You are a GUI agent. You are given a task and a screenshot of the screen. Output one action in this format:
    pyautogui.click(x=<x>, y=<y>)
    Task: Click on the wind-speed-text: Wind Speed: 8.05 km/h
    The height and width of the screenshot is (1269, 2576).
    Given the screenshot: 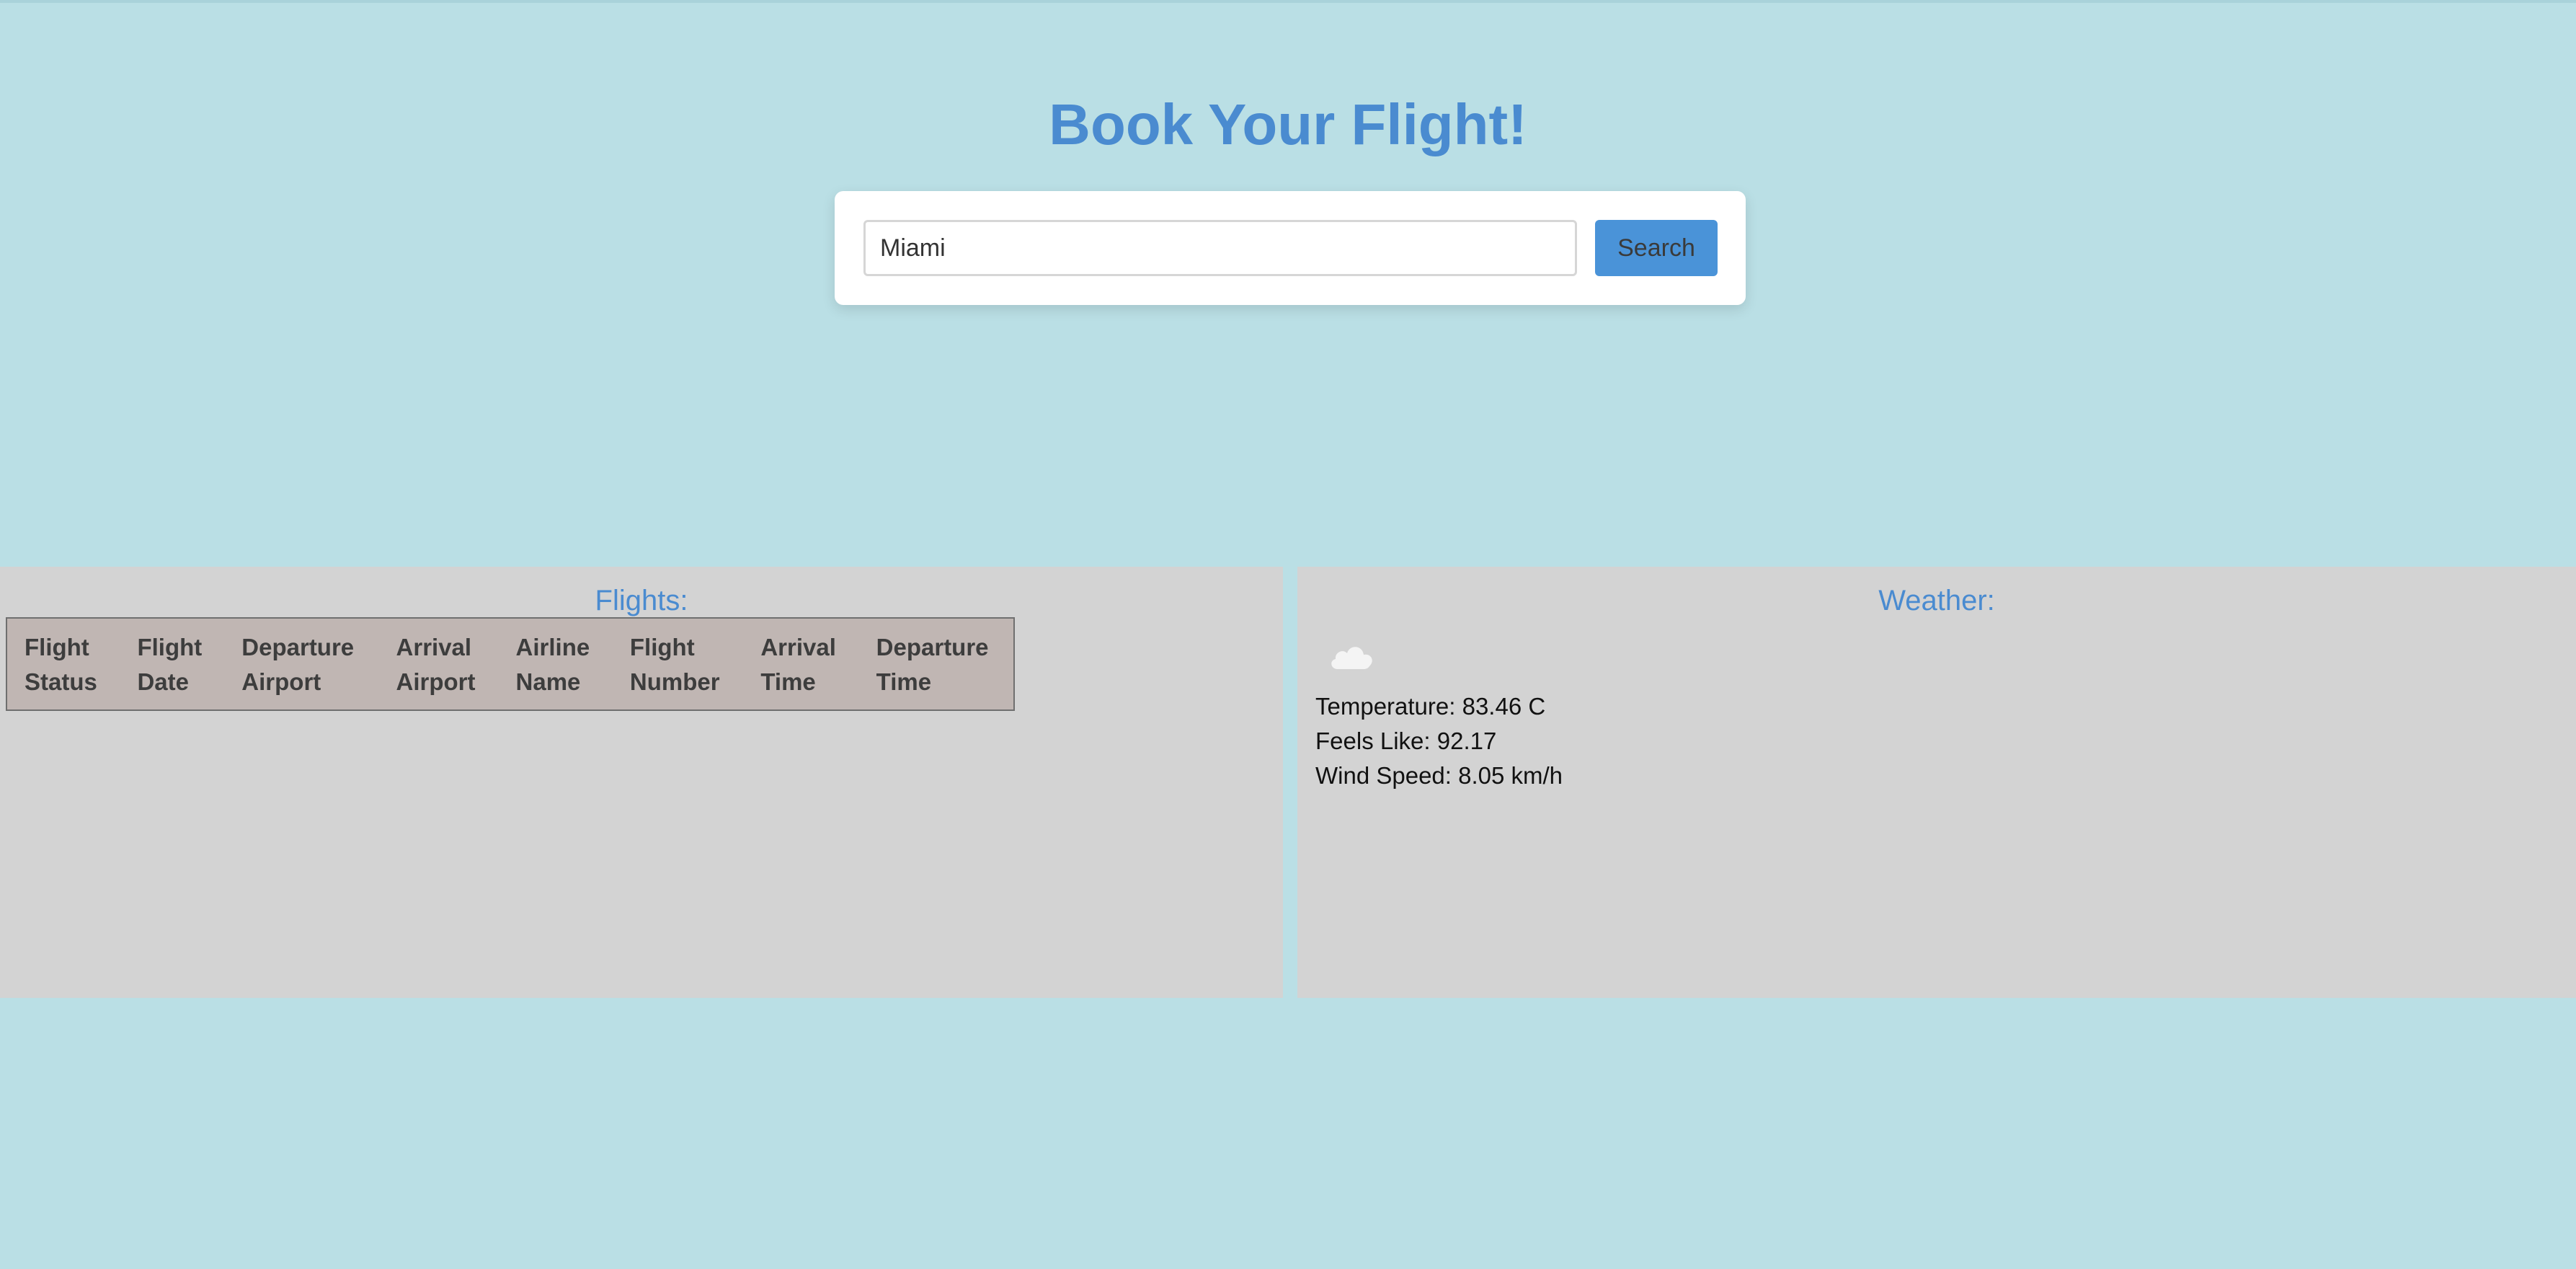 What is the action you would take?
    pyautogui.click(x=1439, y=776)
    